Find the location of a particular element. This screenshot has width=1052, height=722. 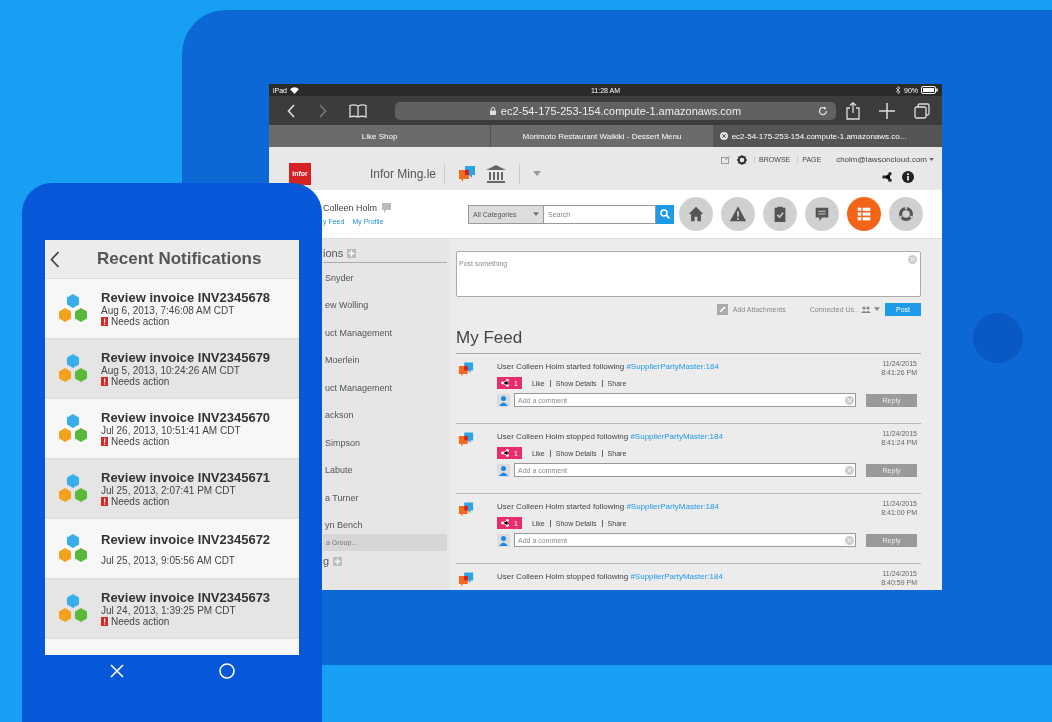

back-icon is located at coordinates (55, 259).